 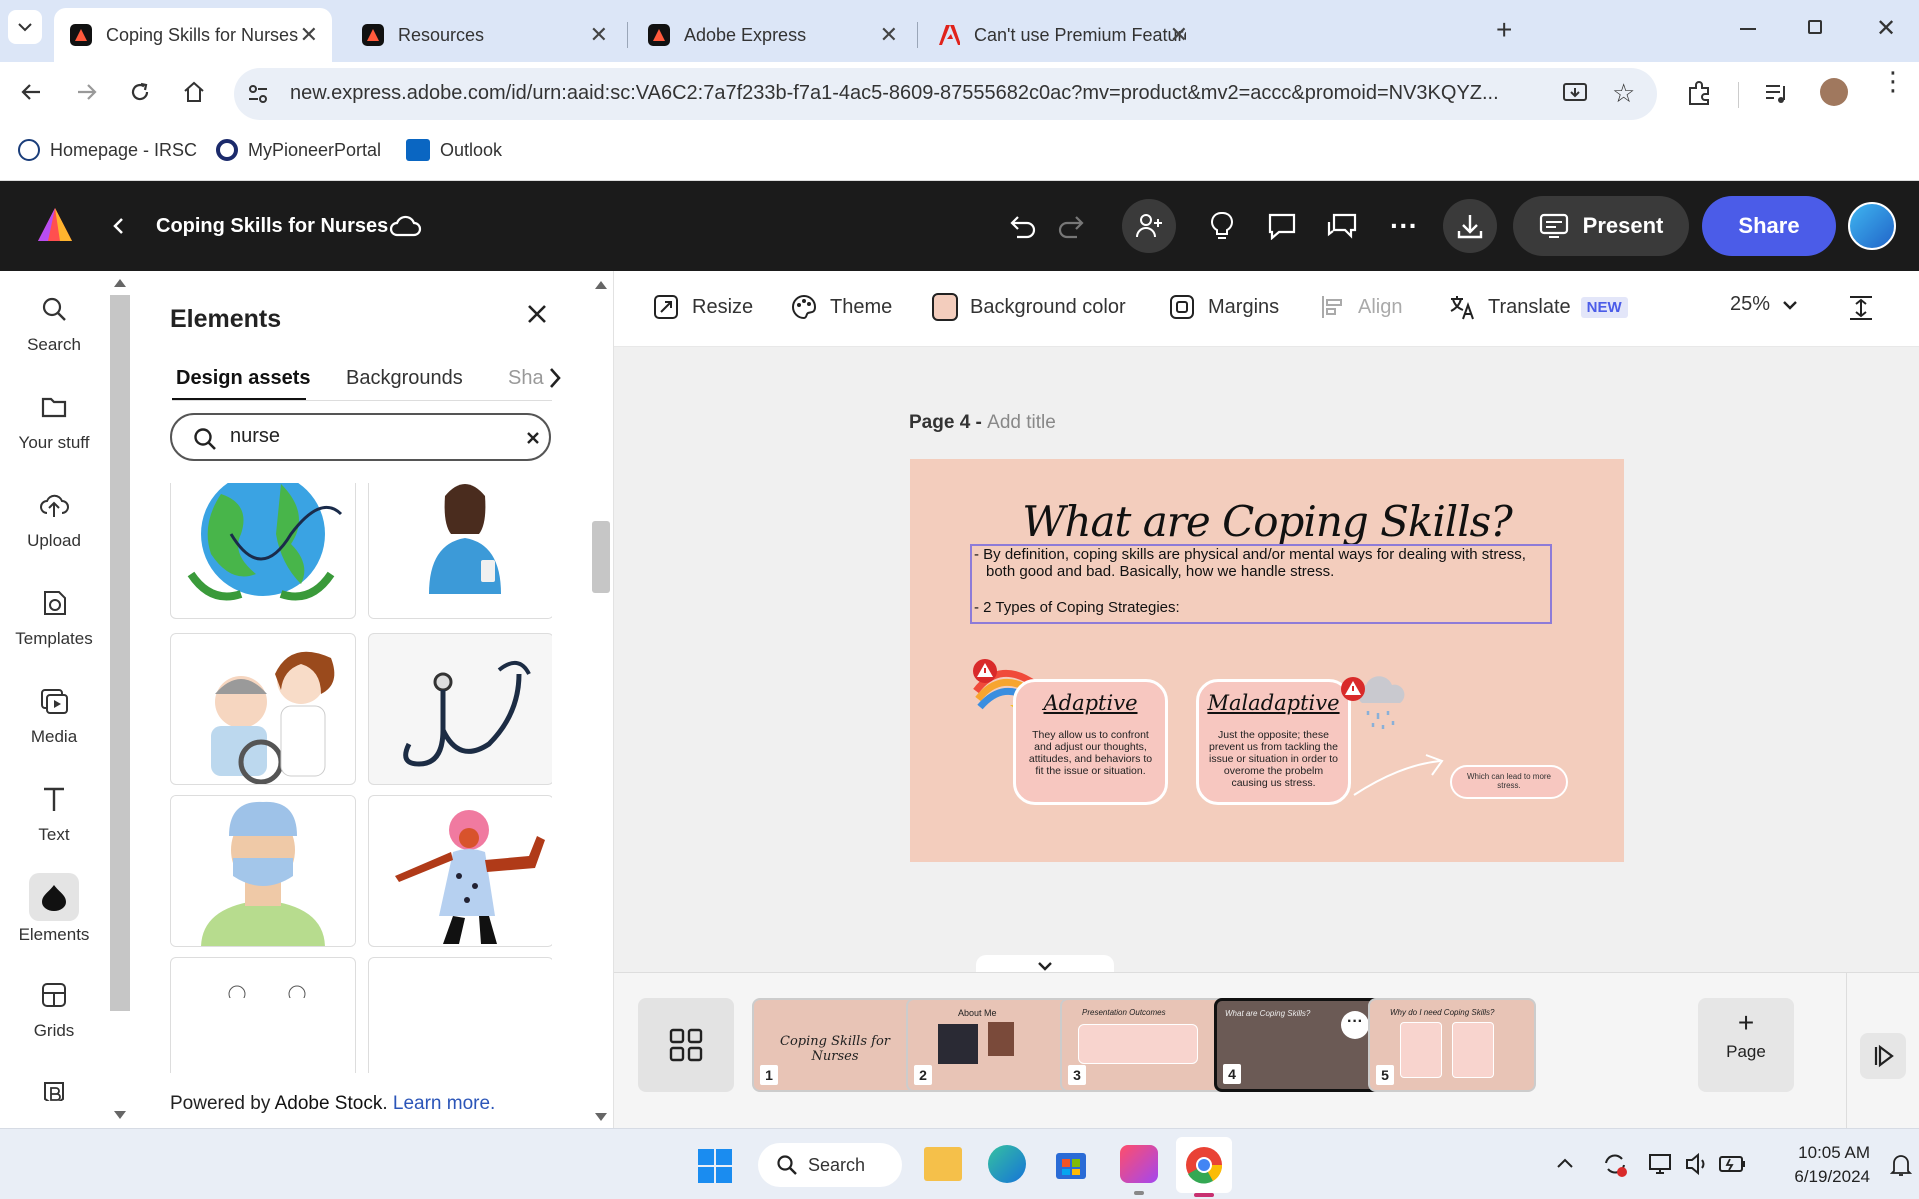 What do you see at coordinates (1662, 1164) in the screenshot?
I see `network-icon` at bounding box center [1662, 1164].